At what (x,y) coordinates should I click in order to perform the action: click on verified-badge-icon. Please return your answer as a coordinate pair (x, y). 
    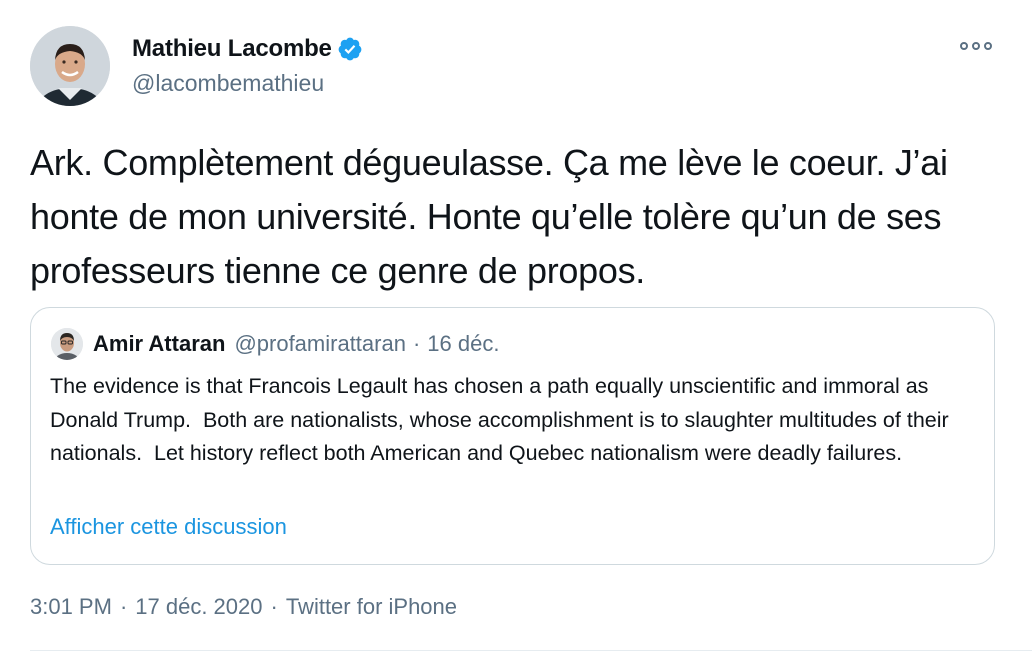
    Looking at the image, I should click on (350, 49).